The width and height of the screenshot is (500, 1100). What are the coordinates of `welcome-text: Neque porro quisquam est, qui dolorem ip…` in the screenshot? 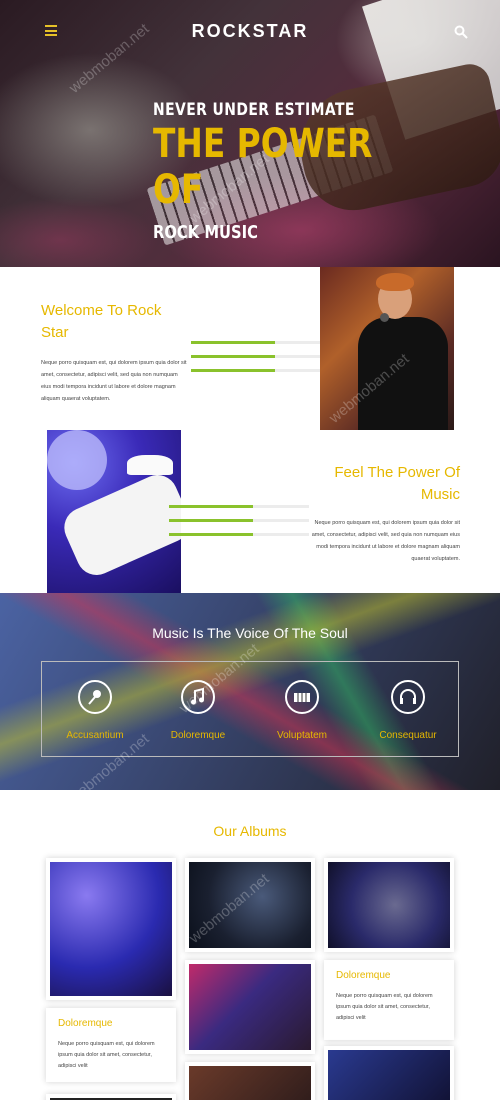 It's located at (114, 381).